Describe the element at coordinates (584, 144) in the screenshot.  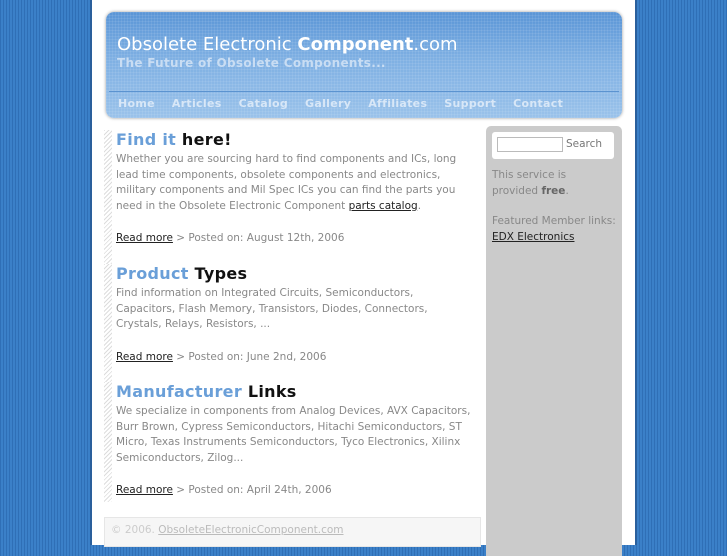
I see `search-button: Search` at that location.